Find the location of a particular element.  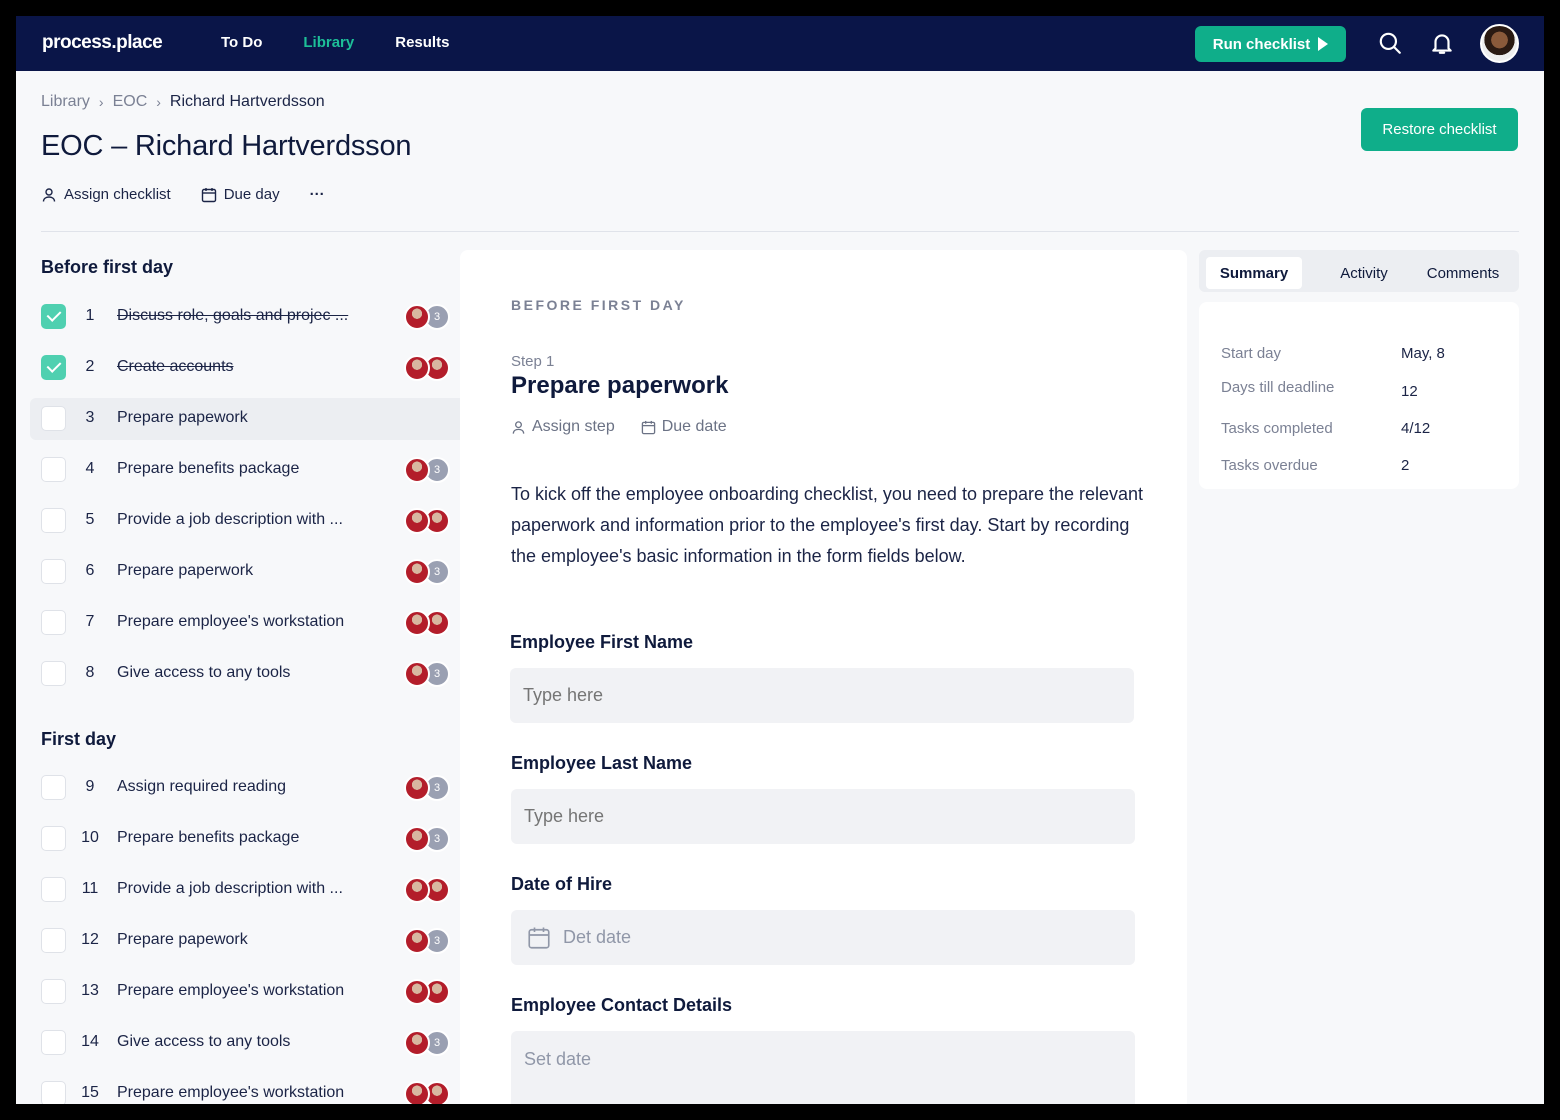

item-number: 13 is located at coordinates (90, 990).